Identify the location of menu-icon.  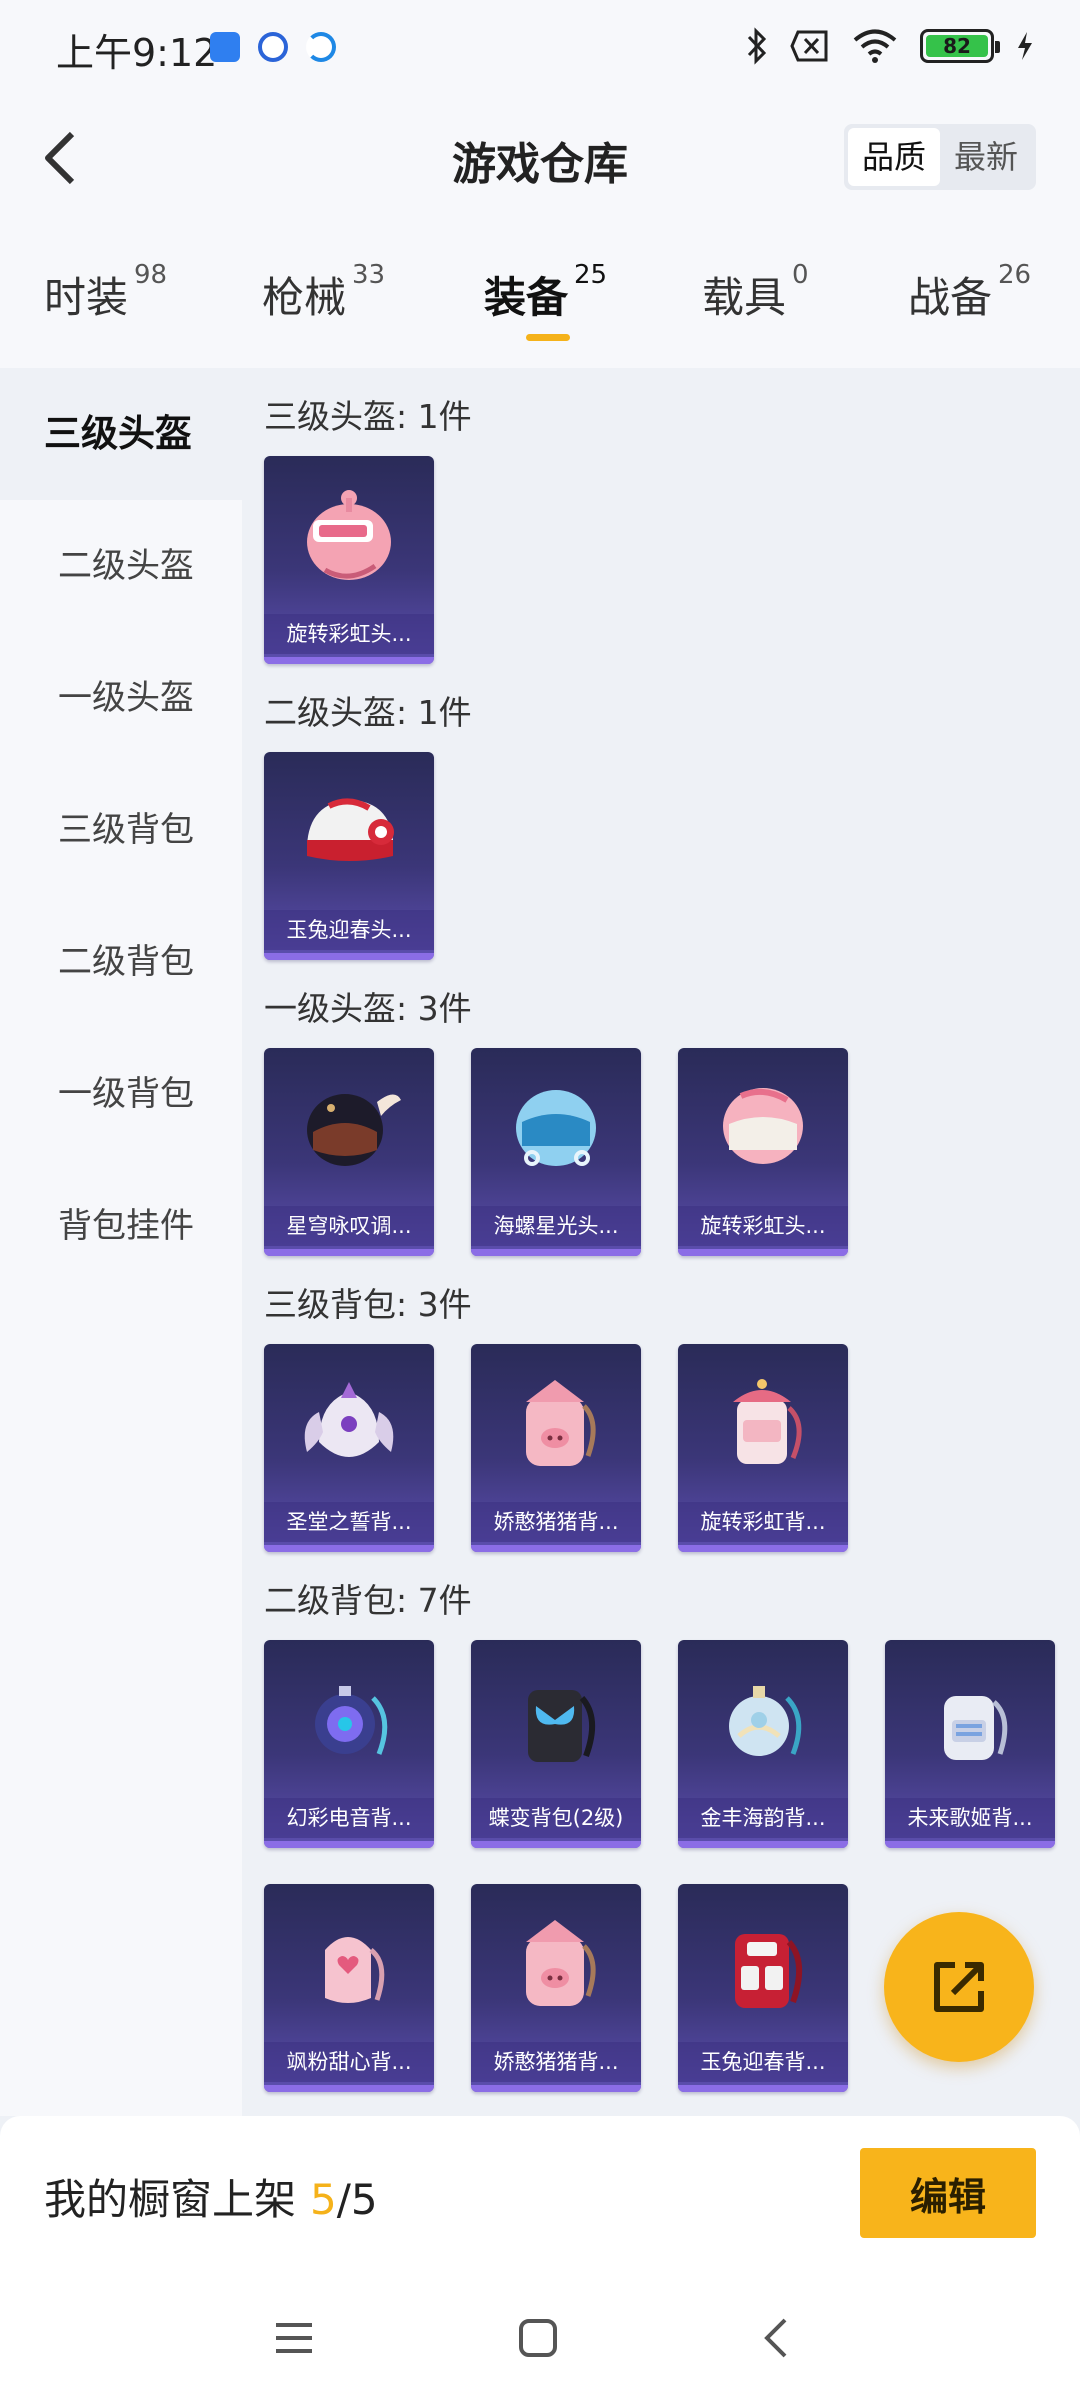
(294, 2338).